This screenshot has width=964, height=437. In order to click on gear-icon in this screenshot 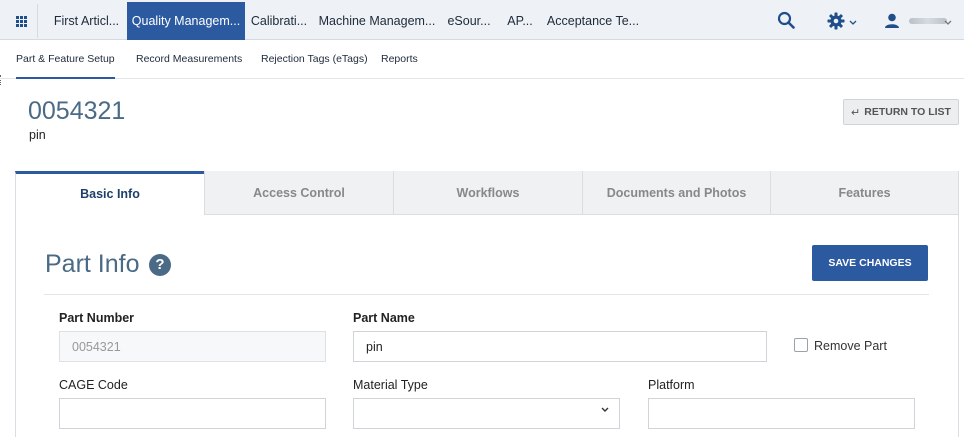, I will do `click(836, 21)`.